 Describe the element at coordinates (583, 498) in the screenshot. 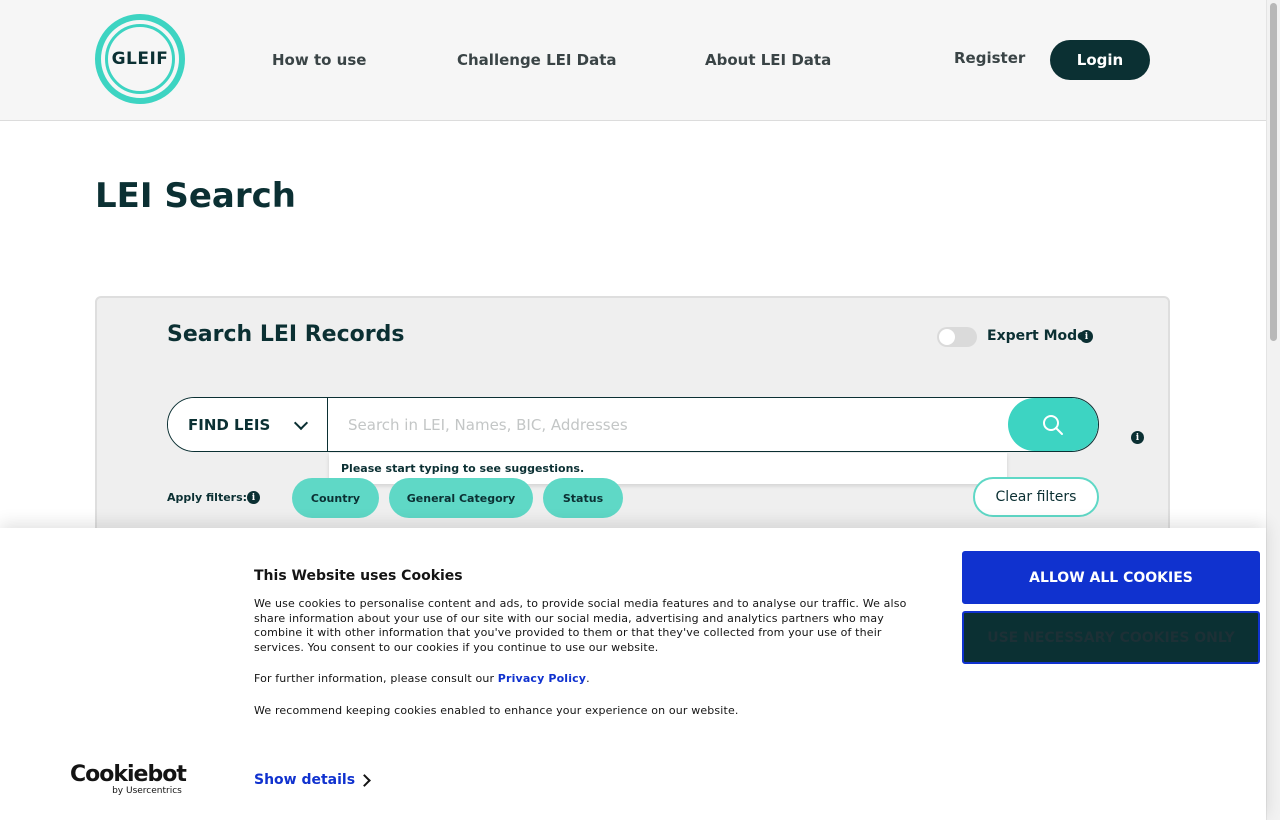

I see `filter-status: Status` at that location.